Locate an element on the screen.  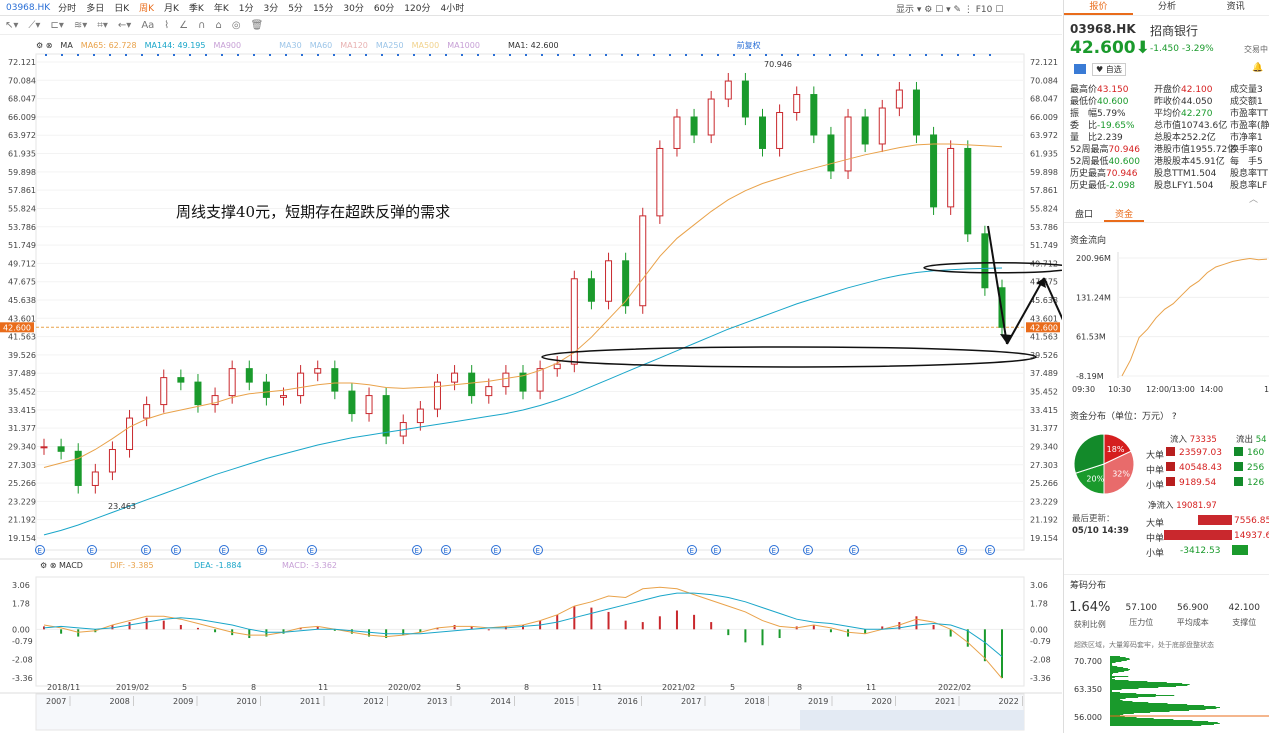
y-tick-left: 47.675 is located at coordinates (22, 282).